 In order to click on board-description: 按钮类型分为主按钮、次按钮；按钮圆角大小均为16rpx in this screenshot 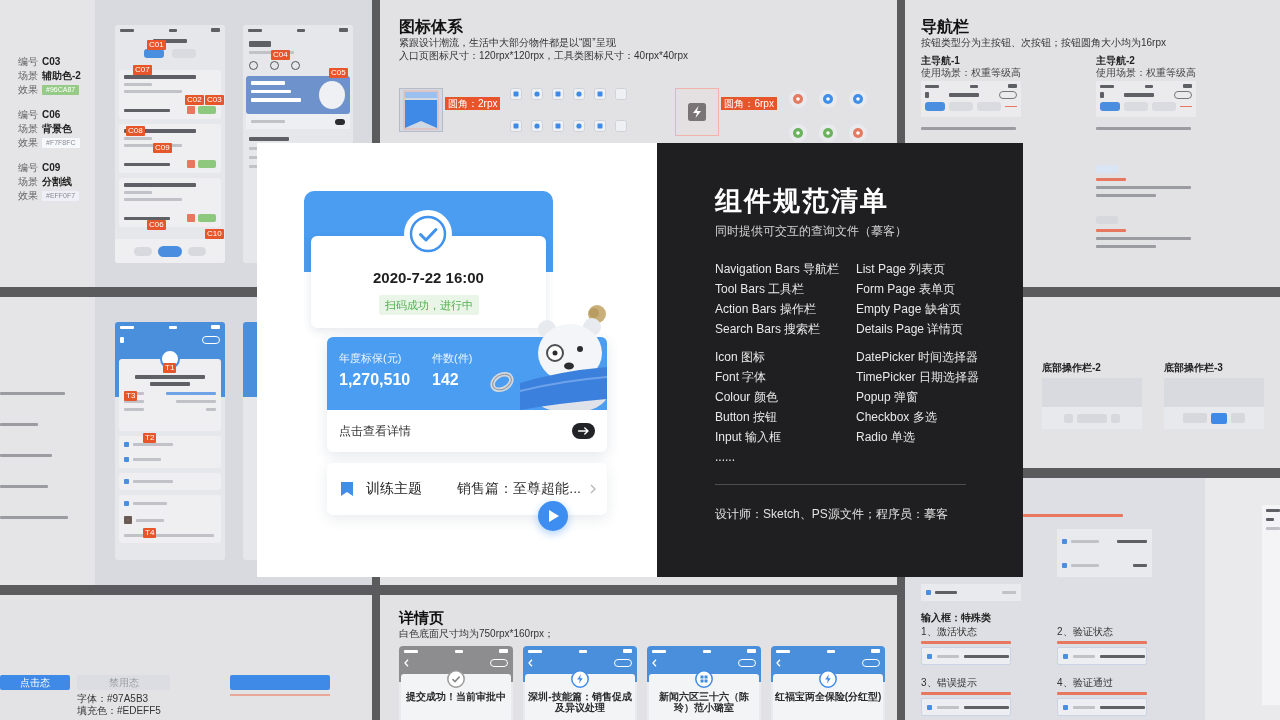, I will do `click(1043, 43)`.